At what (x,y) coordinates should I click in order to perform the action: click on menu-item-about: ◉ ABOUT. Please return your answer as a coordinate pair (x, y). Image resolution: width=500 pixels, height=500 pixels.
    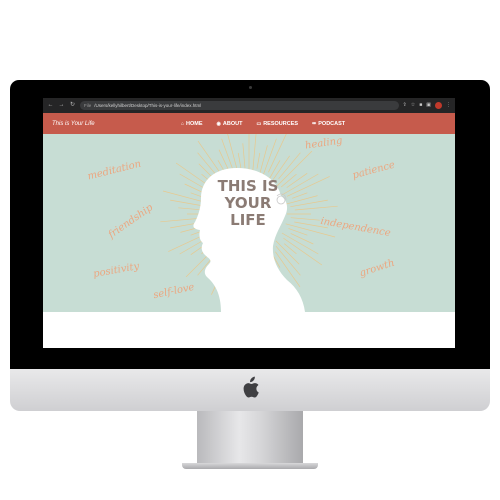
    Looking at the image, I should click on (230, 124).